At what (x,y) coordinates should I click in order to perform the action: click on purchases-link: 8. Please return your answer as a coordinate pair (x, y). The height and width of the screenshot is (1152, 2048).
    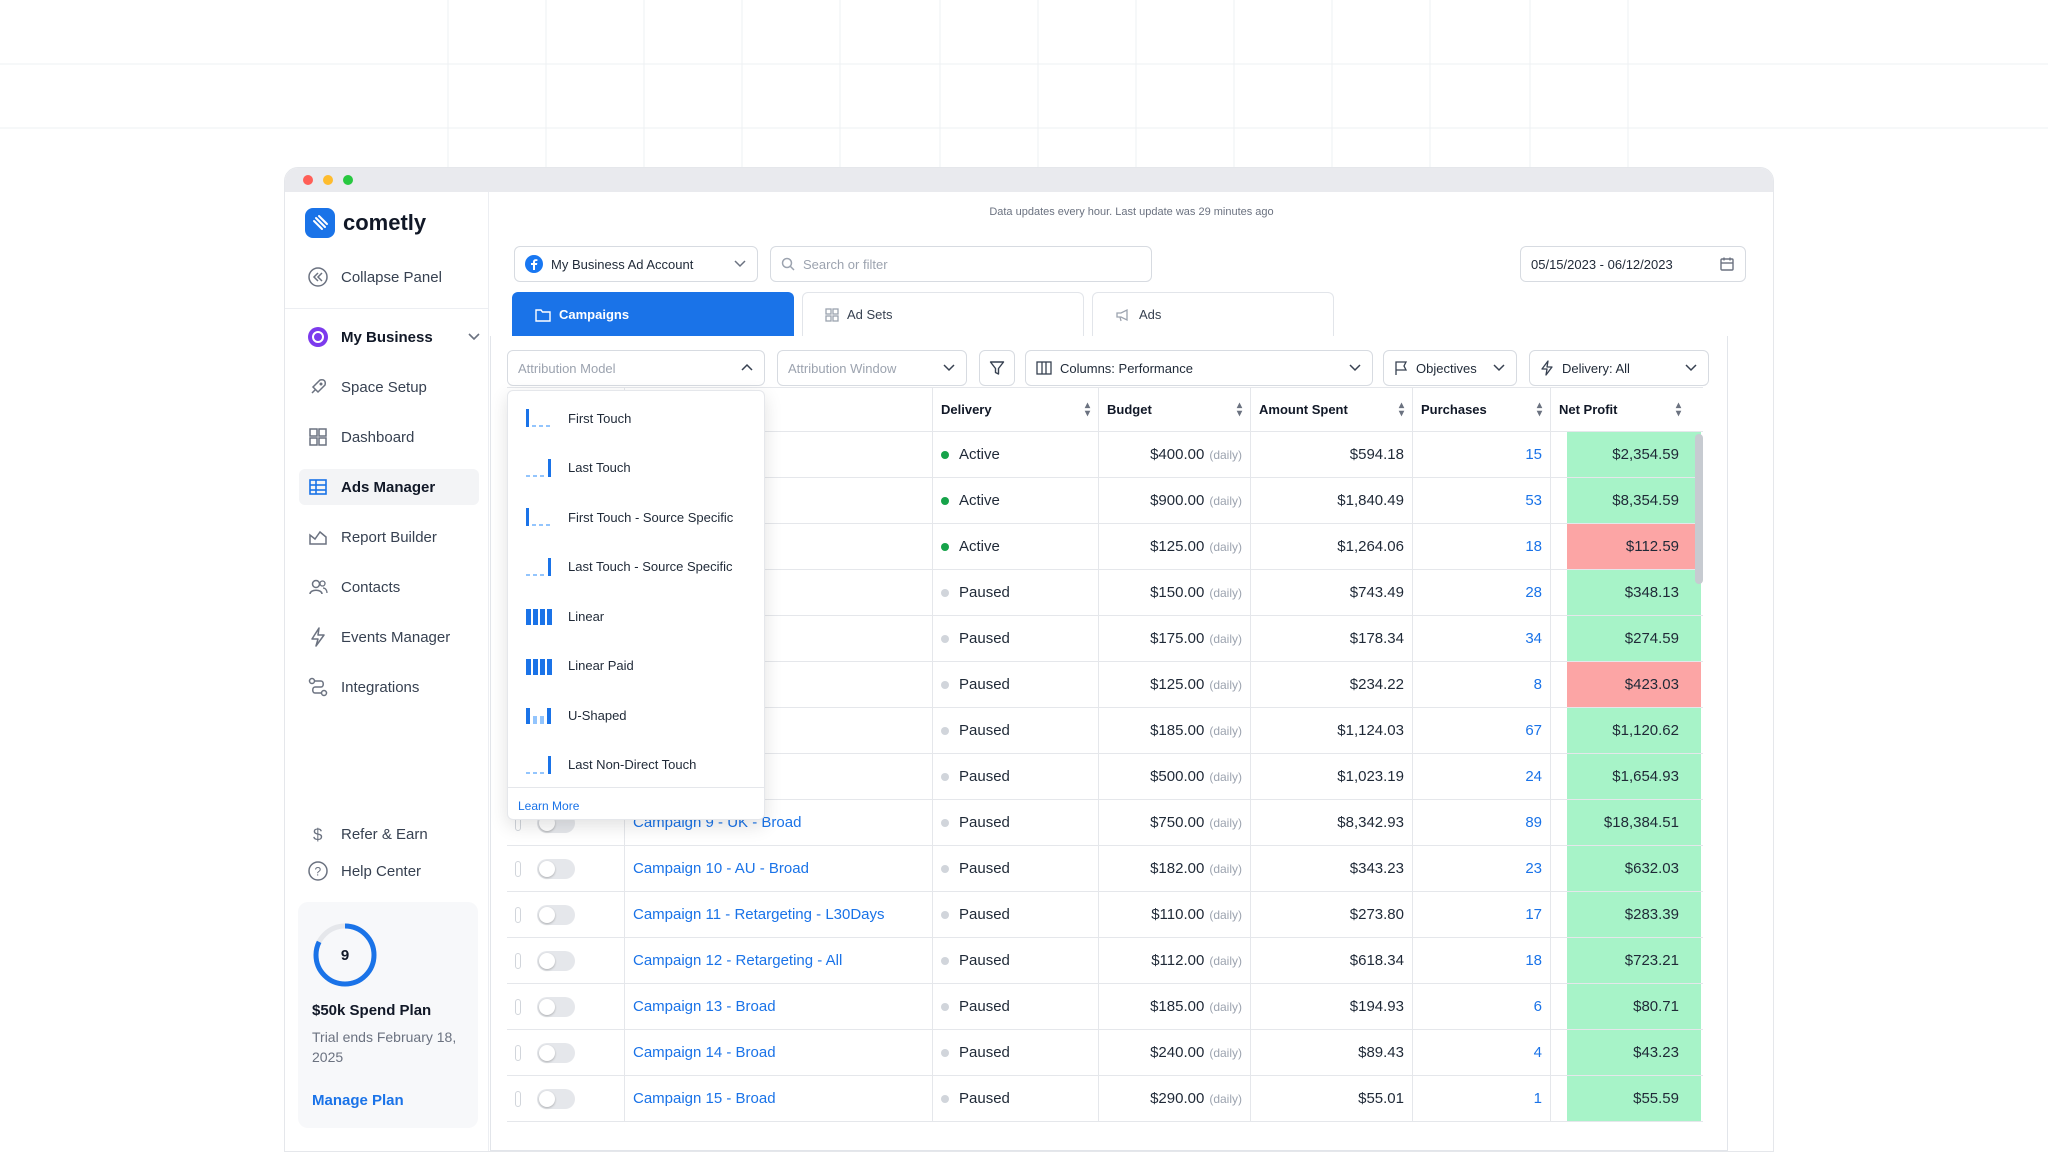
    Looking at the image, I should click on (1482, 684).